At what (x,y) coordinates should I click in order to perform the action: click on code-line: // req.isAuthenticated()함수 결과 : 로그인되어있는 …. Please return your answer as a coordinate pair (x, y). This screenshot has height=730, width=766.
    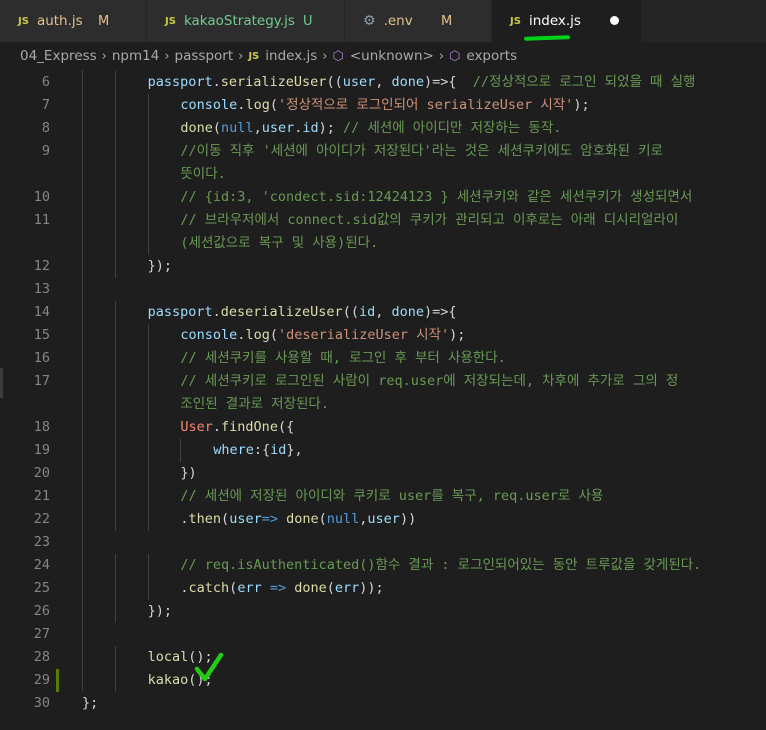
    Looking at the image, I should click on (440, 565).